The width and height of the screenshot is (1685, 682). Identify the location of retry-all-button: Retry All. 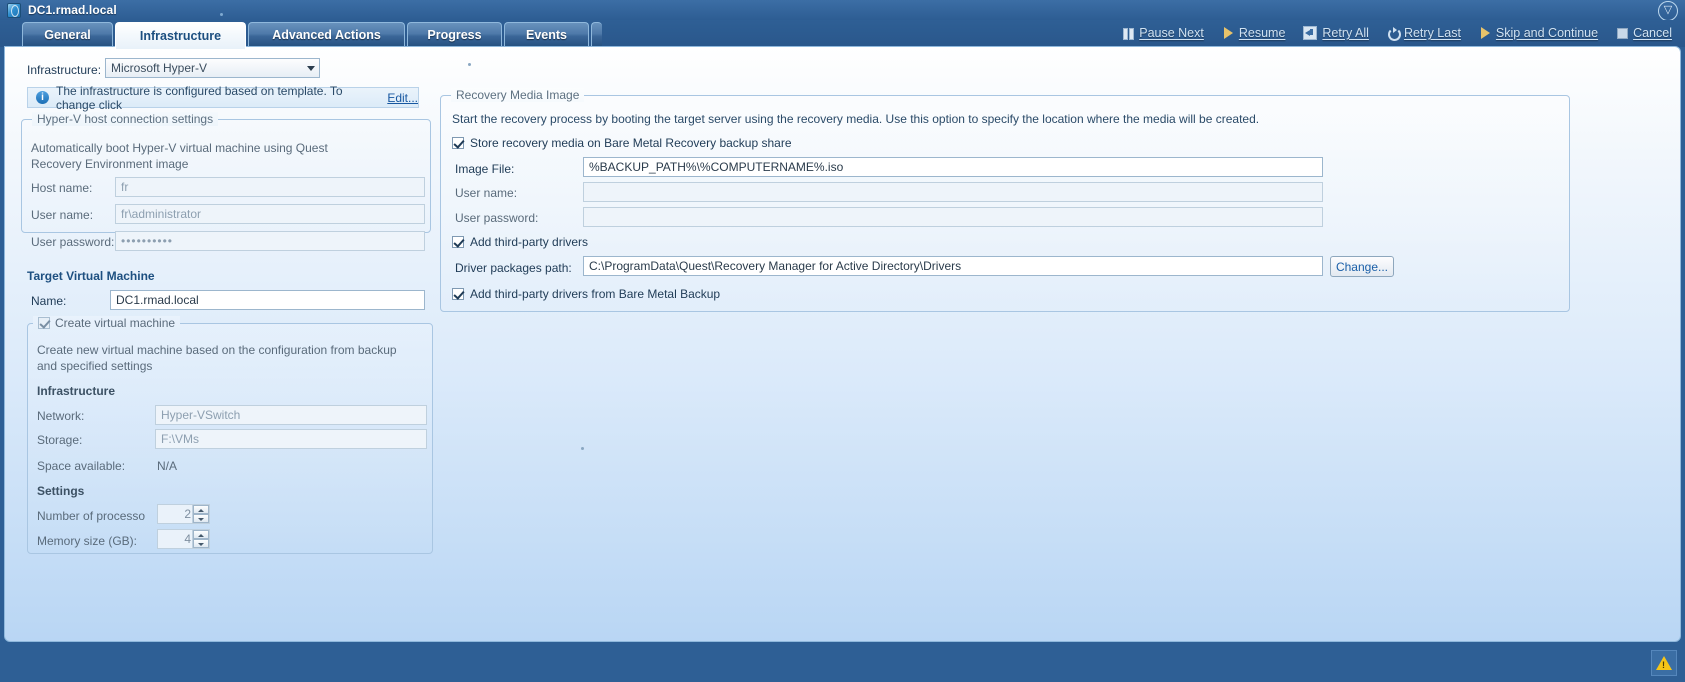
(1336, 33).